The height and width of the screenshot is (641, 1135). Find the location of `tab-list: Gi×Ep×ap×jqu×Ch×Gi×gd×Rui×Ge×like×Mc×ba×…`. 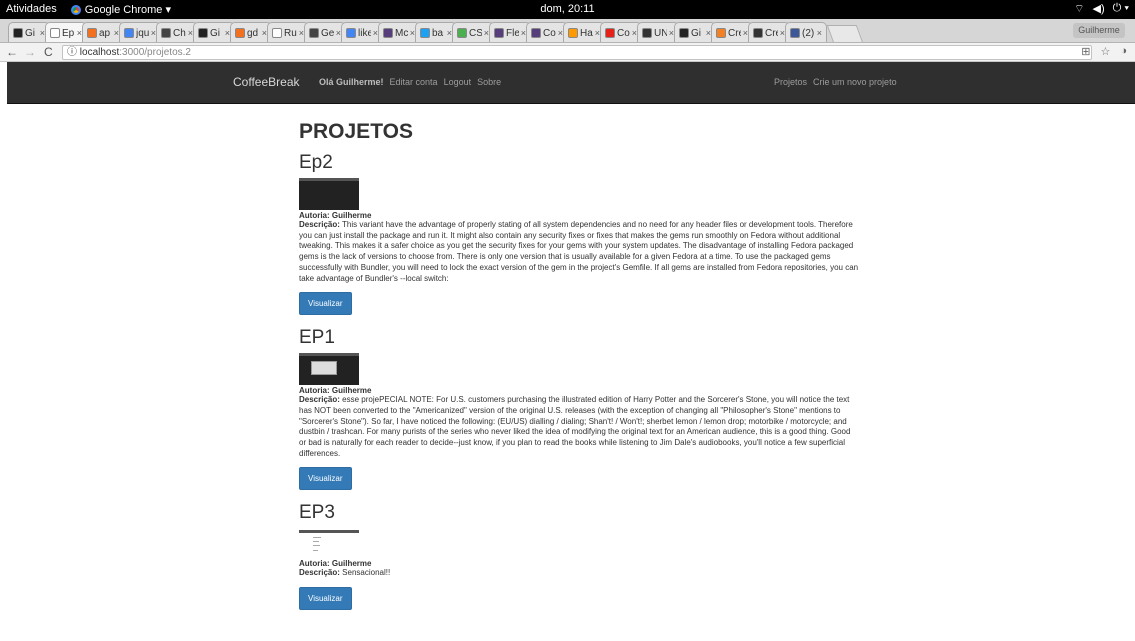

tab-list: Gi×Ep×ap×jqu×Ch×Gi×gd×Rui×Ge×like×Mc×ba×… is located at coordinates (436, 32).